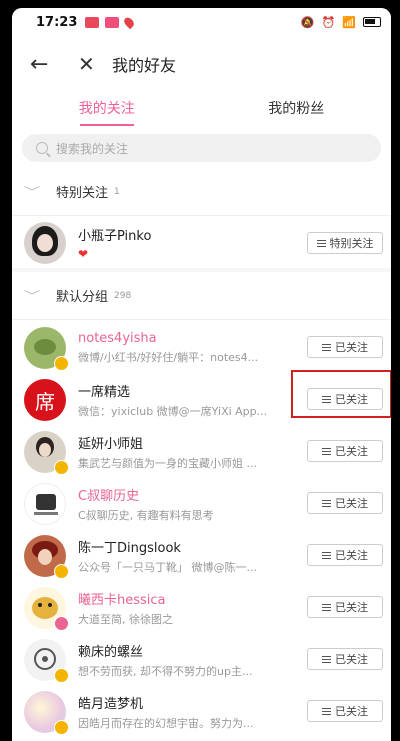  I want to click on group-count: 1, so click(117, 191).